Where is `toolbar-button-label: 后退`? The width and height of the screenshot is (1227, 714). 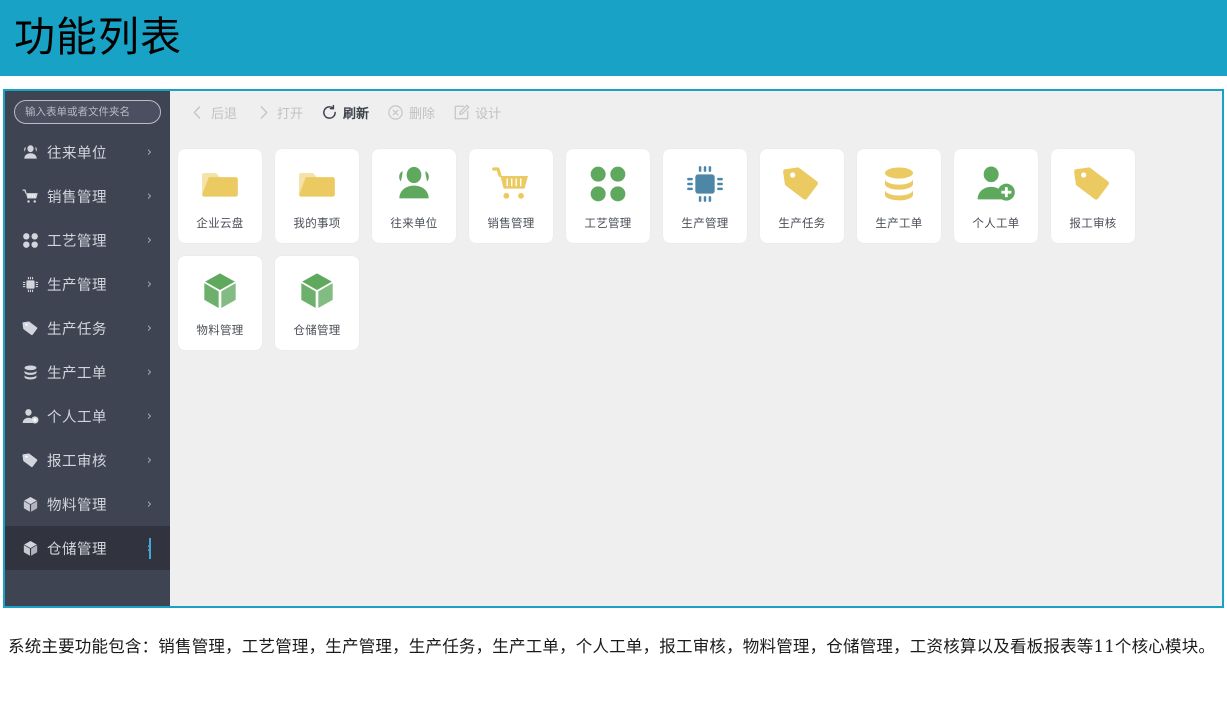 toolbar-button-label: 后退 is located at coordinates (224, 114).